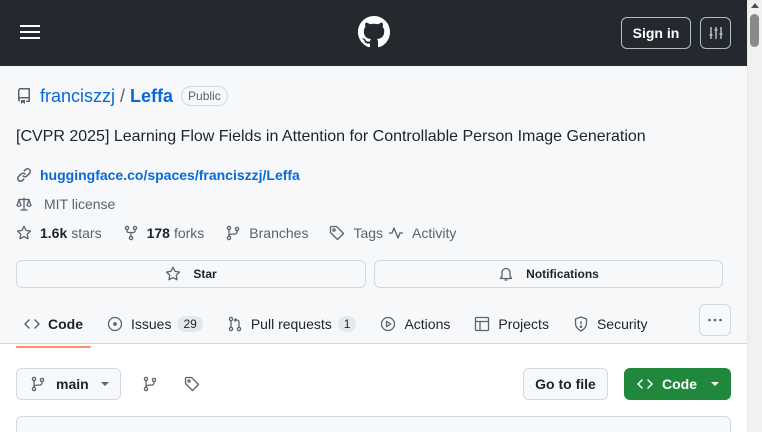  What do you see at coordinates (279, 233) in the screenshot?
I see `branches-label: Branches` at bounding box center [279, 233].